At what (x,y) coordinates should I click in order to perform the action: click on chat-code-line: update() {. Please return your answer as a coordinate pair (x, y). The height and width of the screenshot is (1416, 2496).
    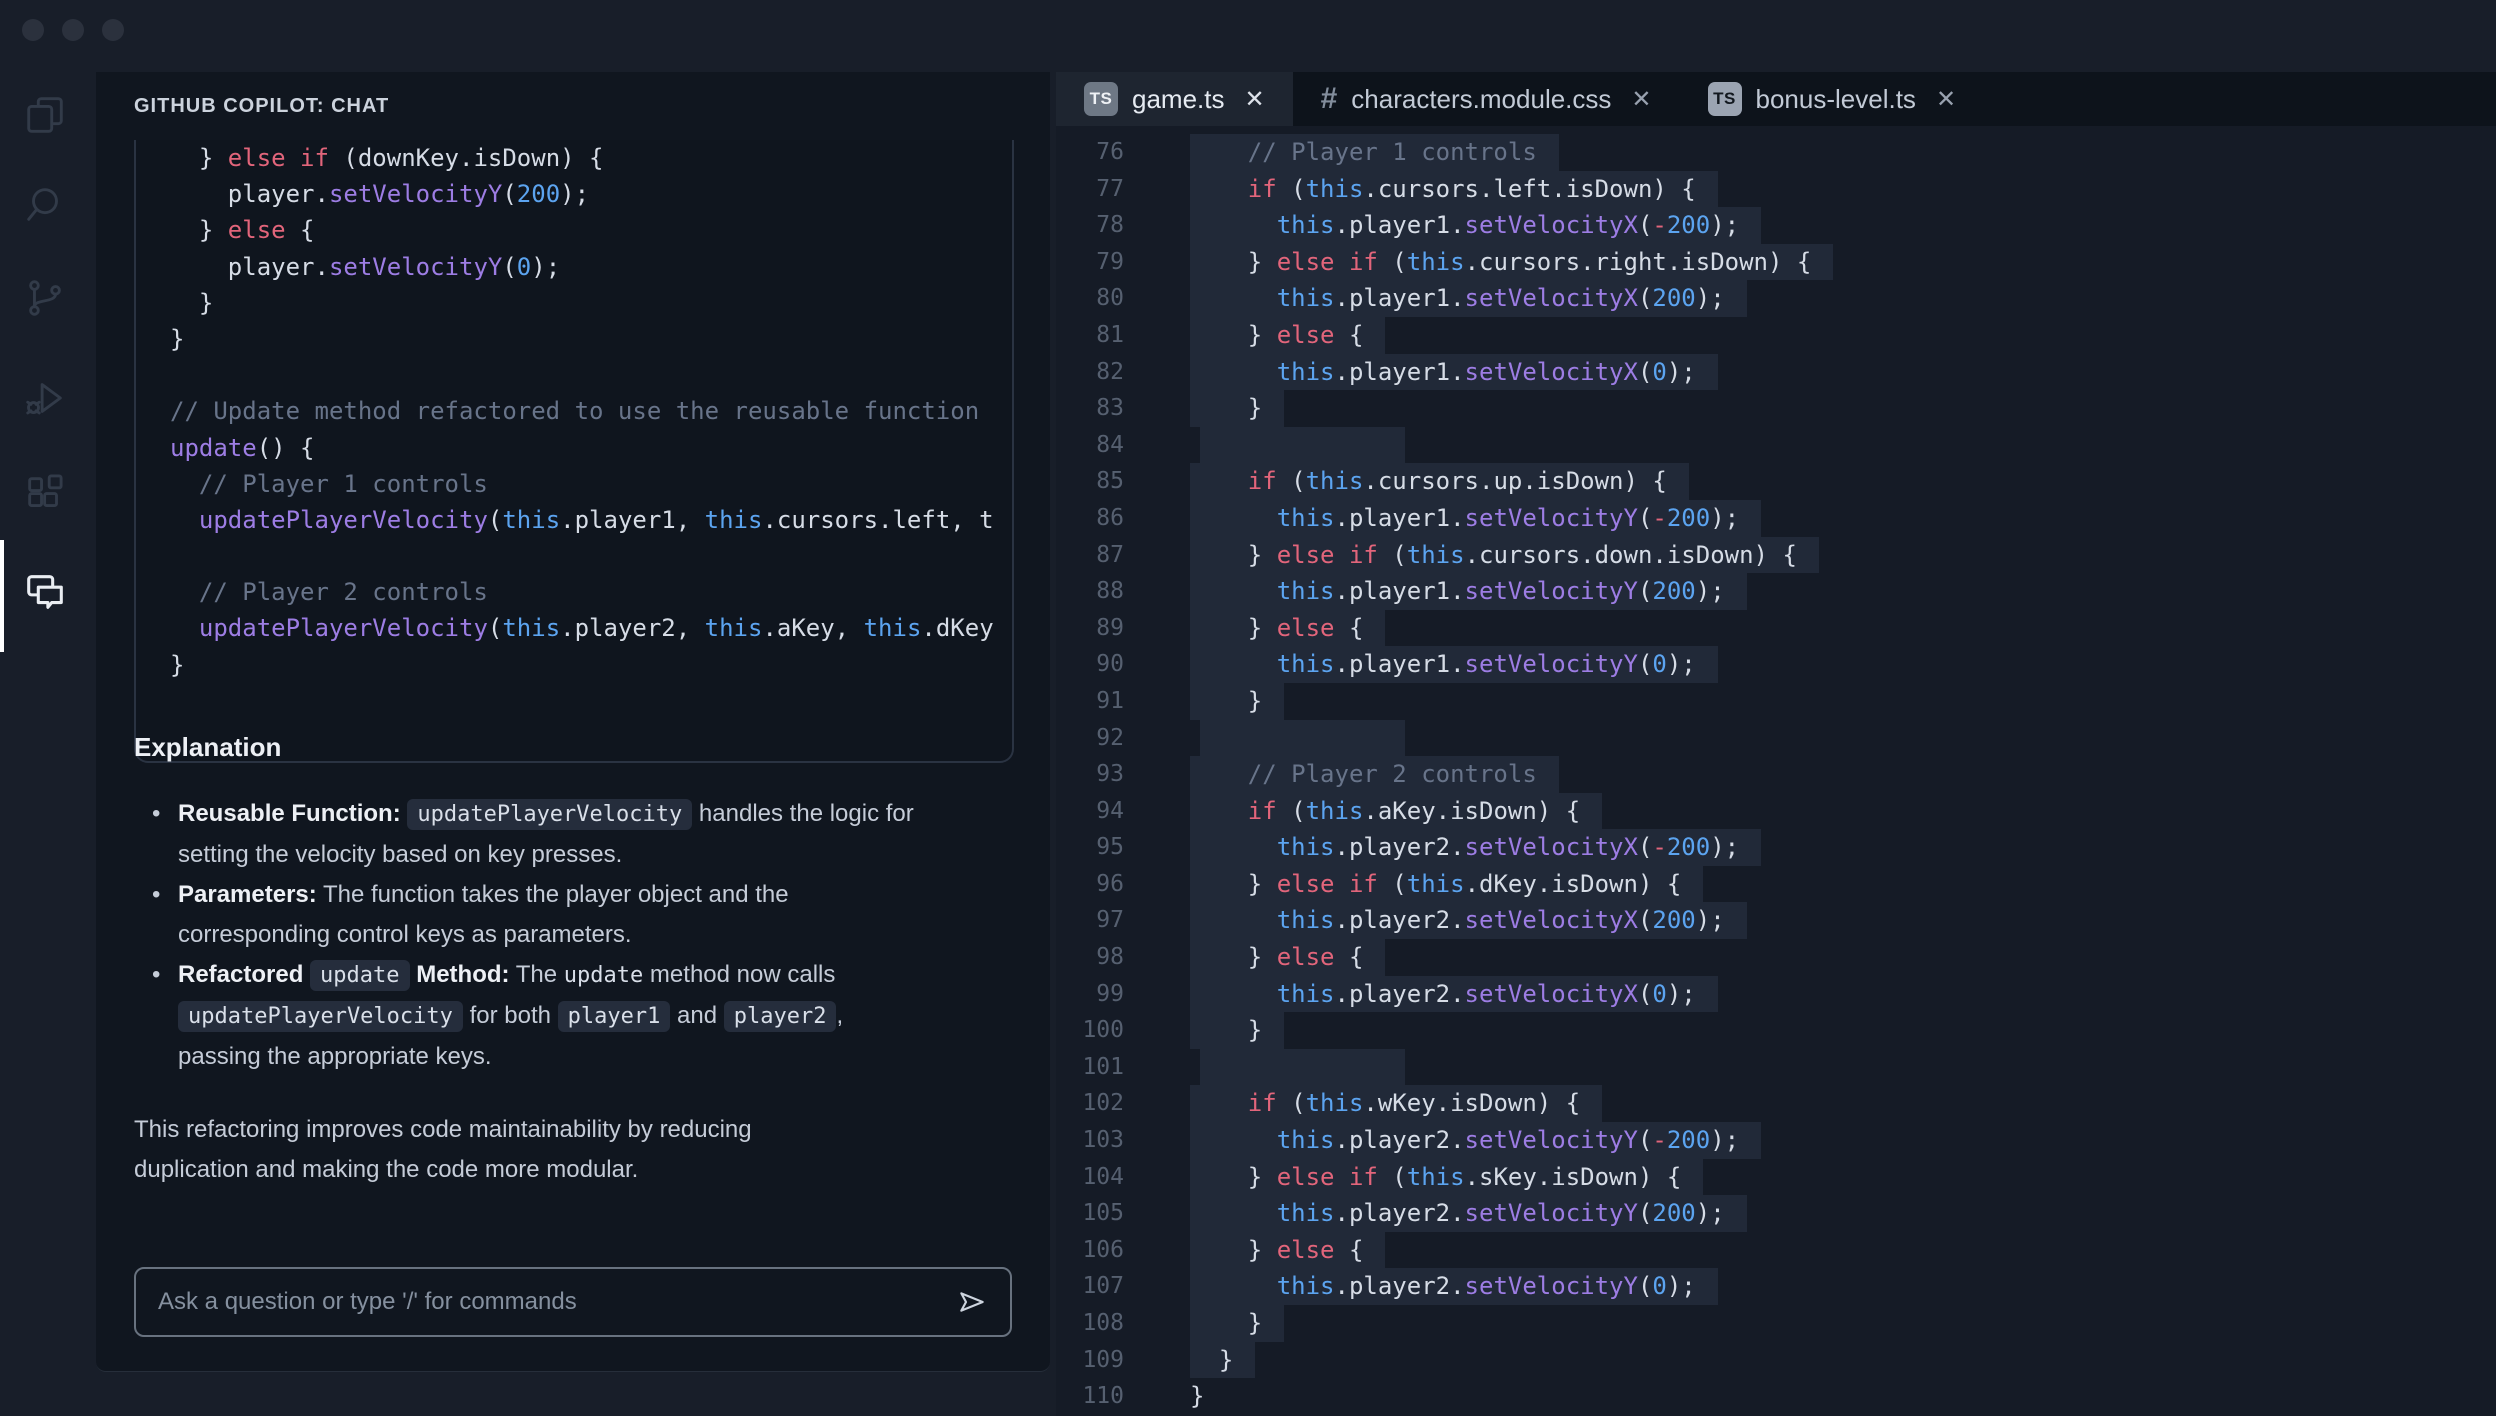
    Looking at the image, I should click on (574, 448).